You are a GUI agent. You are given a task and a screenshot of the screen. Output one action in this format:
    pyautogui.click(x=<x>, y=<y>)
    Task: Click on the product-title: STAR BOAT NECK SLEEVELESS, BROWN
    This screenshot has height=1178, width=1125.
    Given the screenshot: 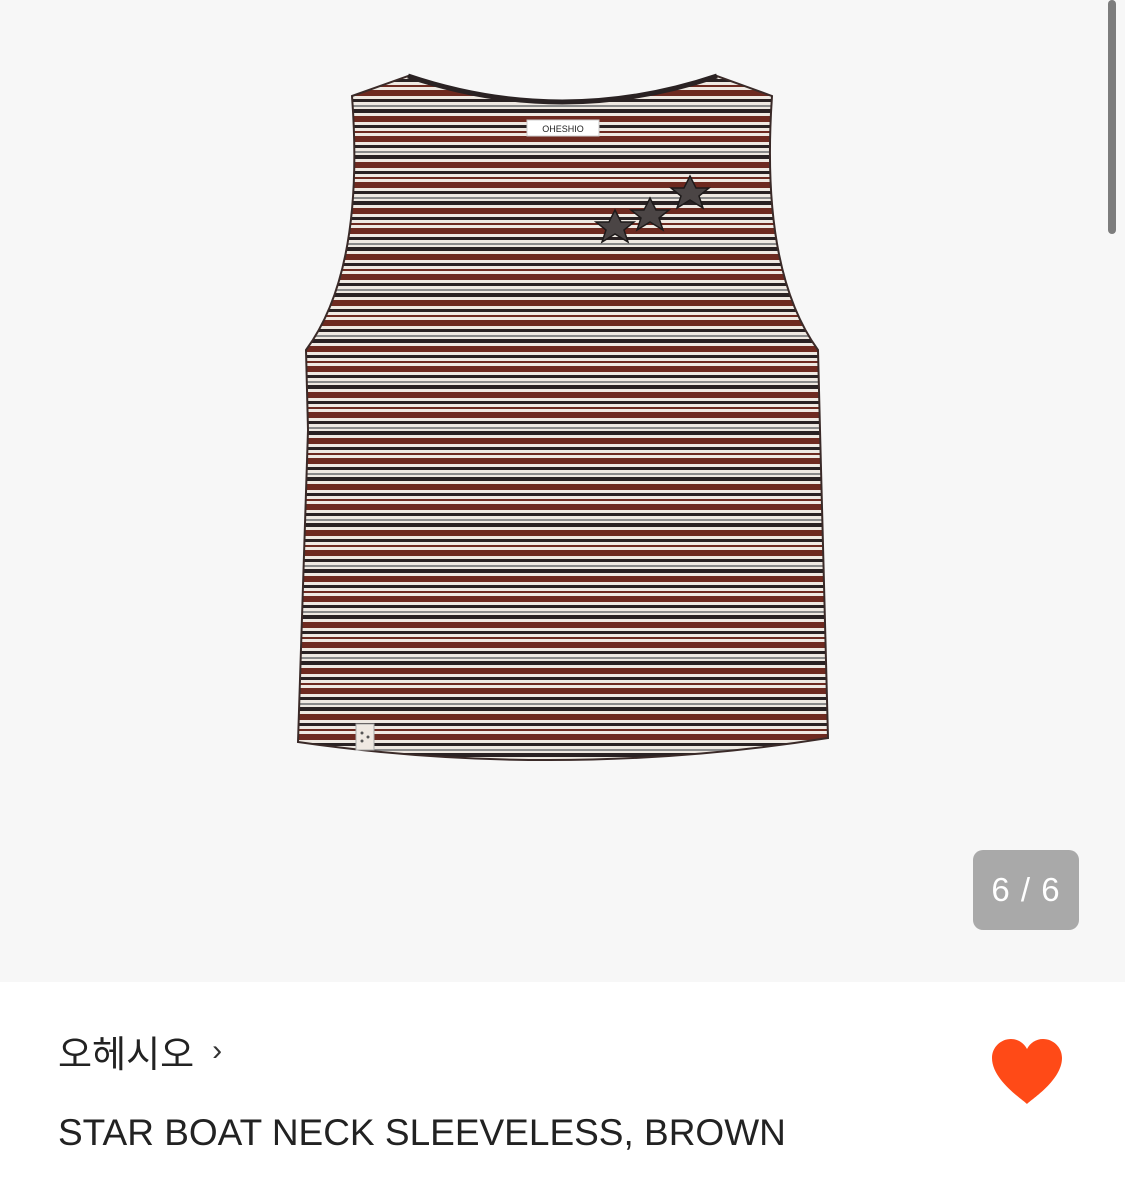 What is the action you would take?
    pyautogui.click(x=422, y=1132)
    